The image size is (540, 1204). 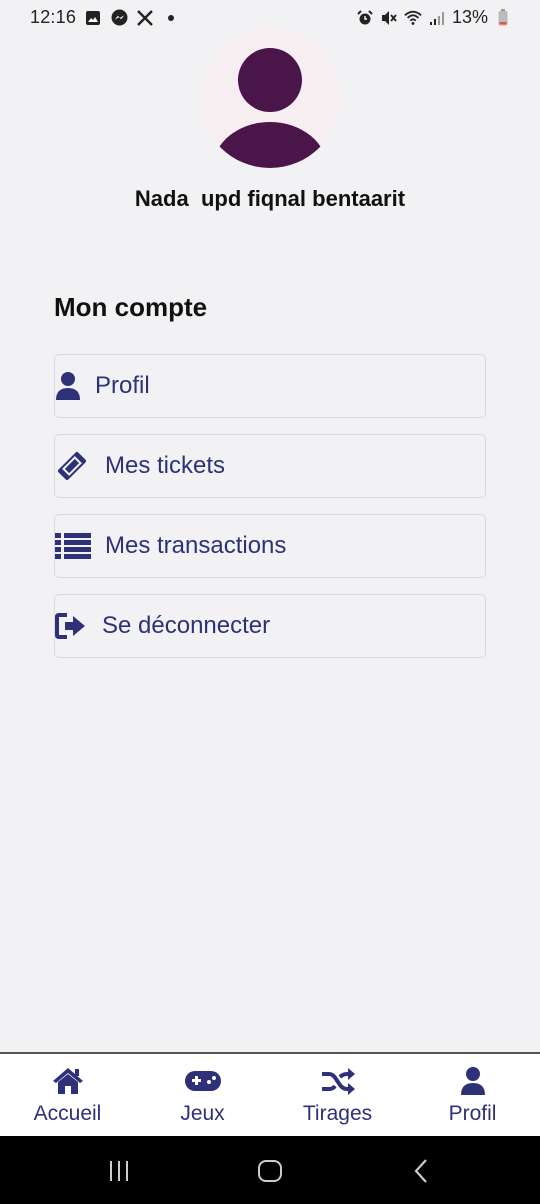 What do you see at coordinates (145, 18) in the screenshot?
I see `x-icon` at bounding box center [145, 18].